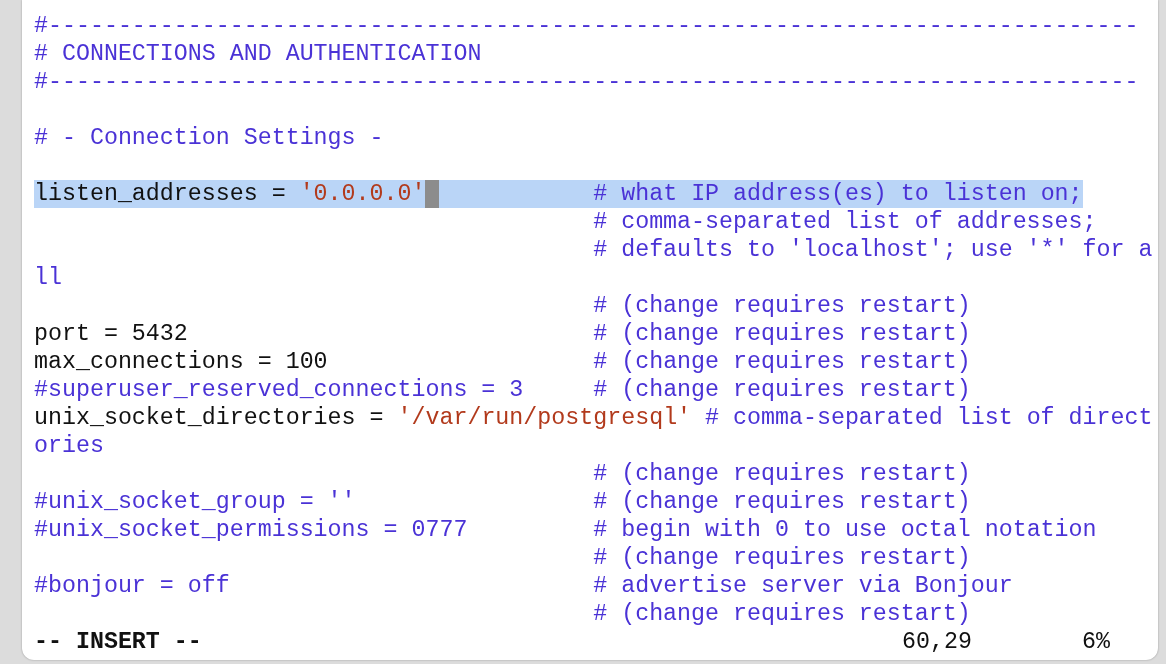 This screenshot has width=1166, height=664. What do you see at coordinates (132, 586) in the screenshot?
I see `comment-text: #bonjour = off` at bounding box center [132, 586].